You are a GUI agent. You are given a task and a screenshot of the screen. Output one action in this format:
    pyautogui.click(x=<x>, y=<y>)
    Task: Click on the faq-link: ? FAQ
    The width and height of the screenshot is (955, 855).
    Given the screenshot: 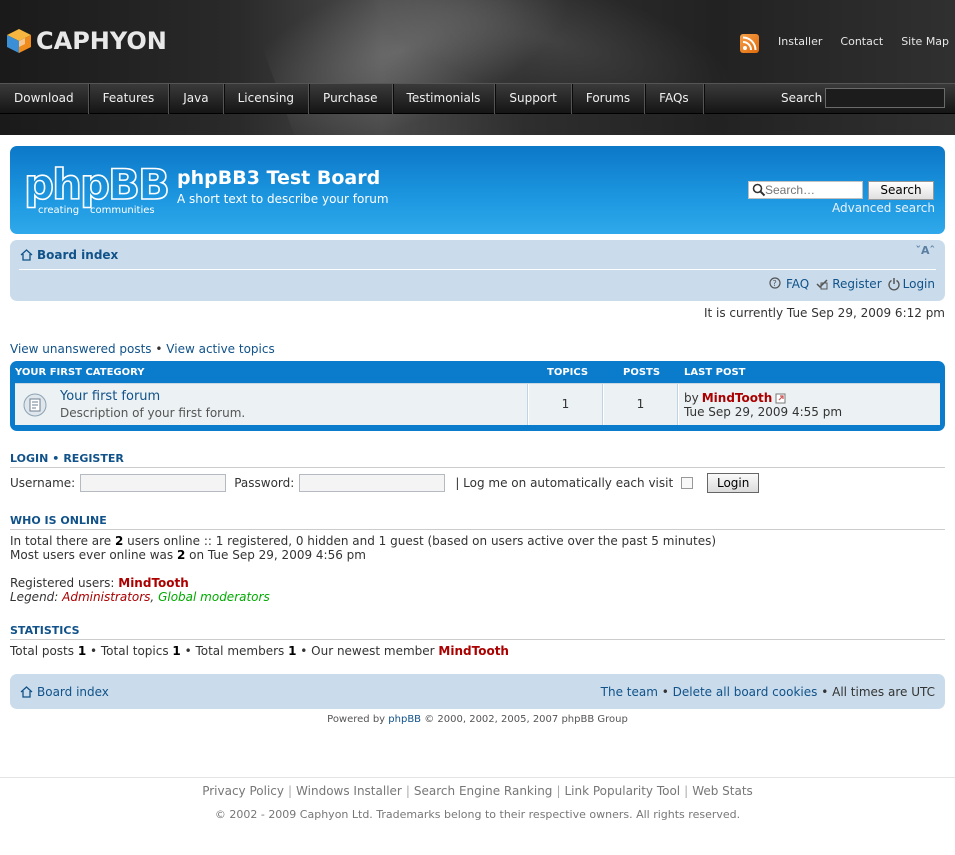 What is the action you would take?
    pyautogui.click(x=789, y=284)
    